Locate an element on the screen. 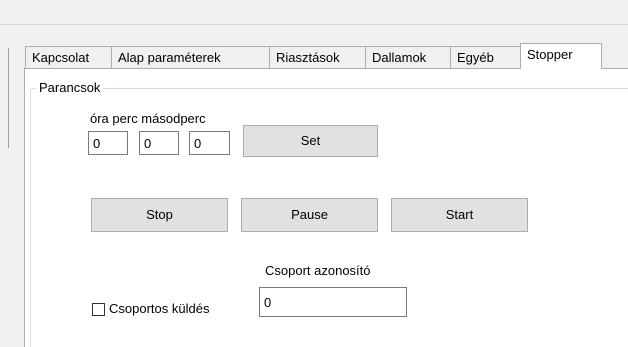 This screenshot has height=347, width=628. hours-input is located at coordinates (108, 143).